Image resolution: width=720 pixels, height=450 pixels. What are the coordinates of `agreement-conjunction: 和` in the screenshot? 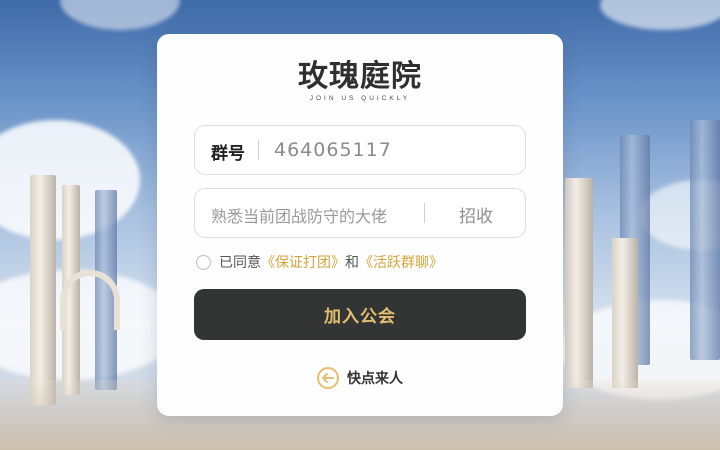 It's located at (352, 263).